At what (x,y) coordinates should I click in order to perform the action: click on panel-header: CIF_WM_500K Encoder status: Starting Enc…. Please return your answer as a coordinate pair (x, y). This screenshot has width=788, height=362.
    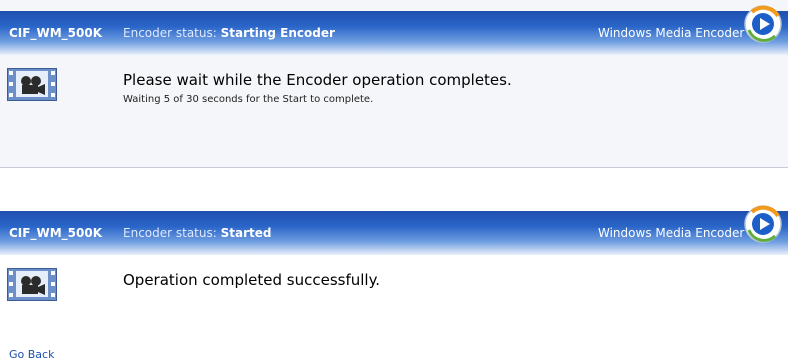
    Looking at the image, I should click on (394, 33).